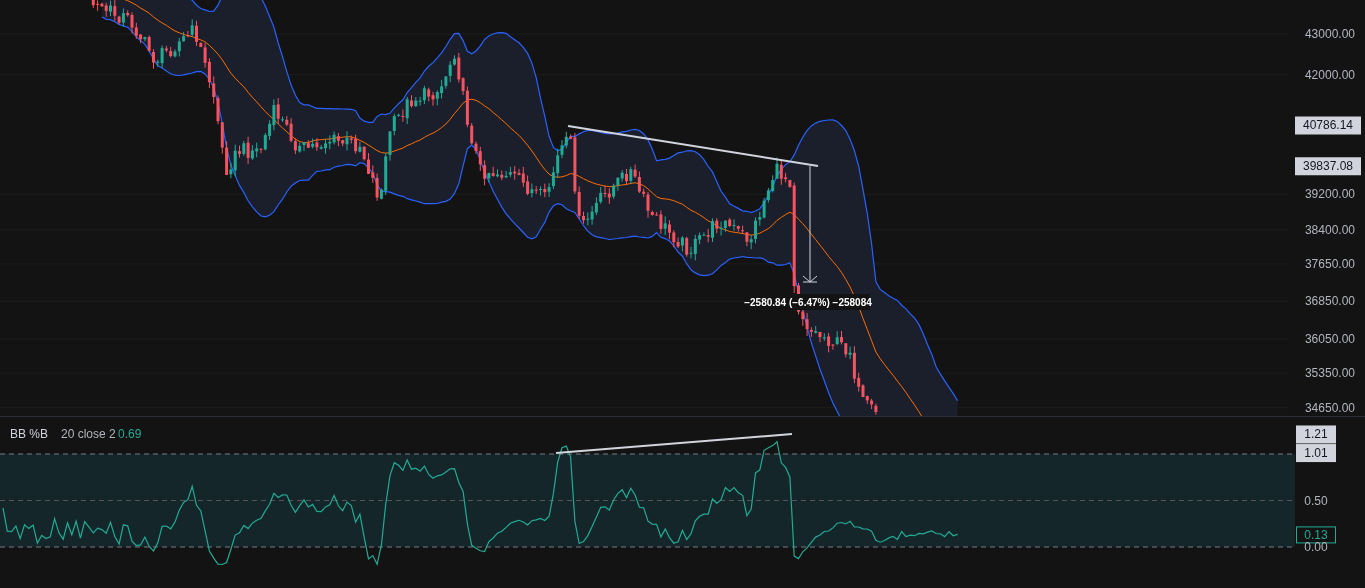 Image resolution: width=1365 pixels, height=588 pixels. What do you see at coordinates (1329, 301) in the screenshot?
I see `price-axis-label: 36850.00` at bounding box center [1329, 301].